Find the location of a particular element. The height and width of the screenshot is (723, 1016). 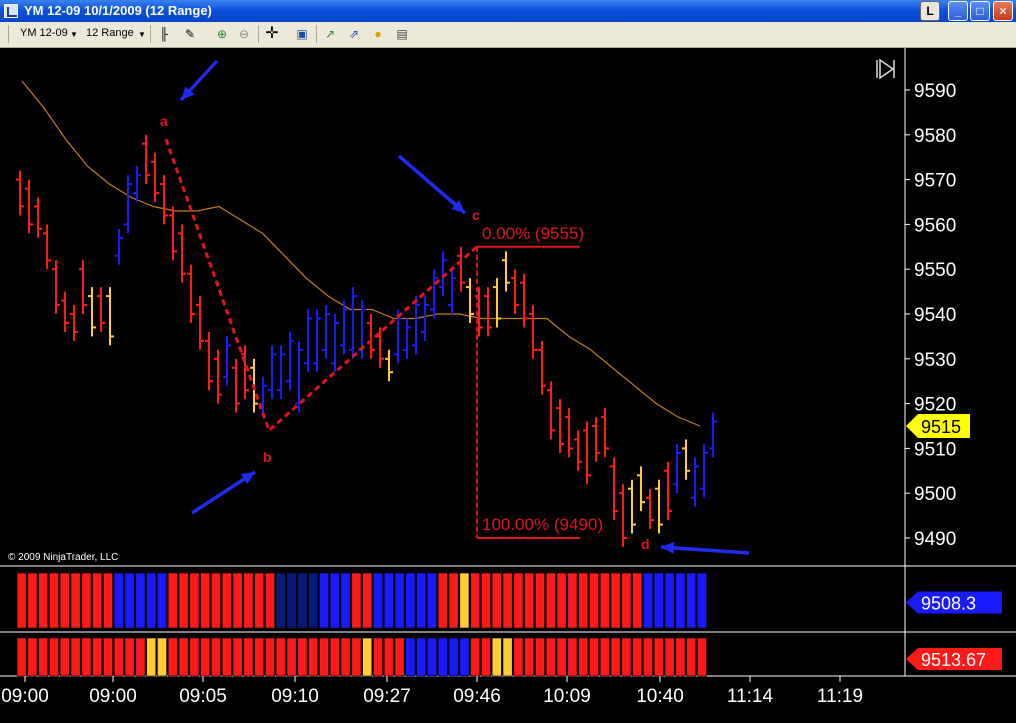

scroll-to-end-icon is located at coordinates (885, 69).